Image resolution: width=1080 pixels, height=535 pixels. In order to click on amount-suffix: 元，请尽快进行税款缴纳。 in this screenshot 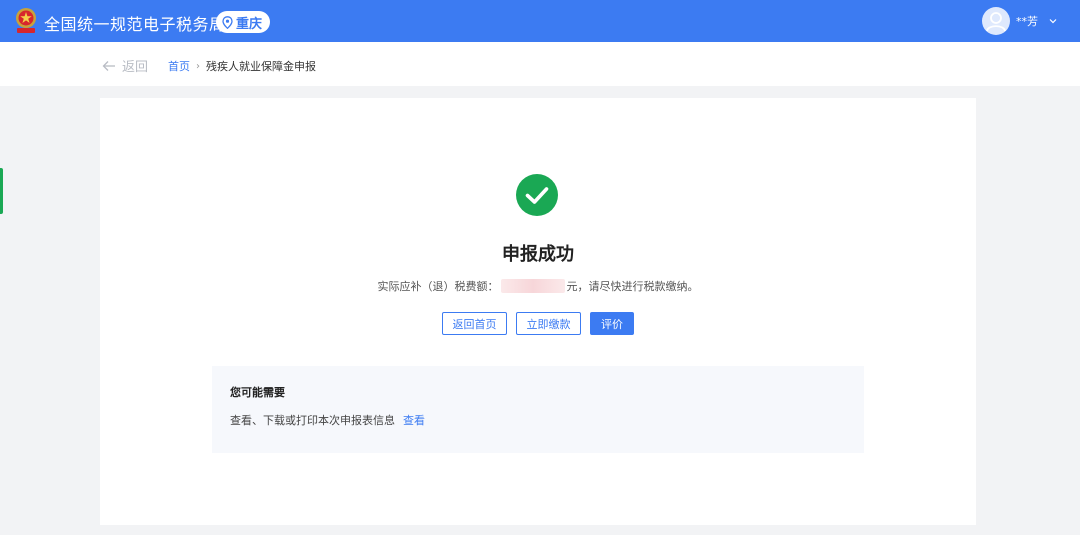, I will do `click(632, 286)`.